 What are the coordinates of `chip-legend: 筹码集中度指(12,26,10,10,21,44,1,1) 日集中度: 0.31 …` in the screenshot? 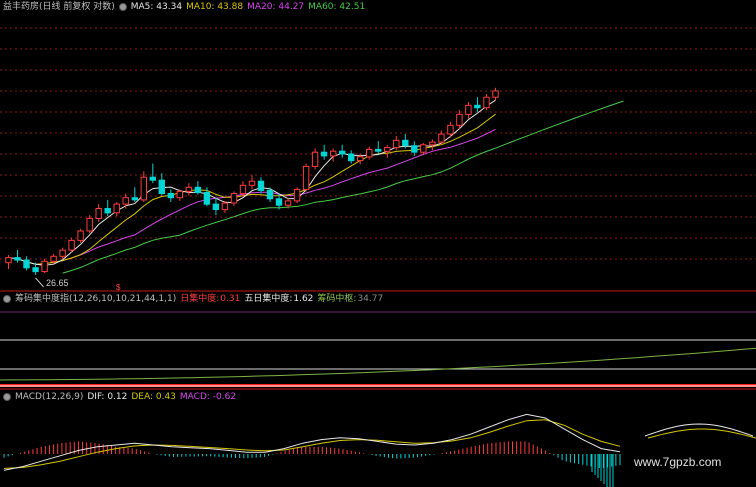 It's located at (191, 299).